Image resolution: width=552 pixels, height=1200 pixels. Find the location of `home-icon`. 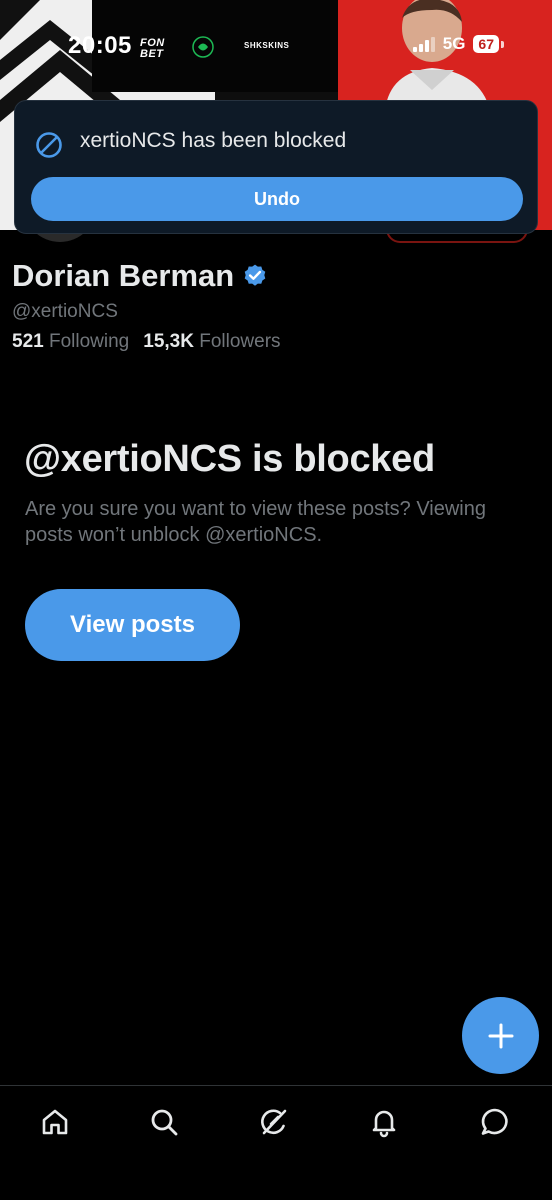

home-icon is located at coordinates (55, 1122).